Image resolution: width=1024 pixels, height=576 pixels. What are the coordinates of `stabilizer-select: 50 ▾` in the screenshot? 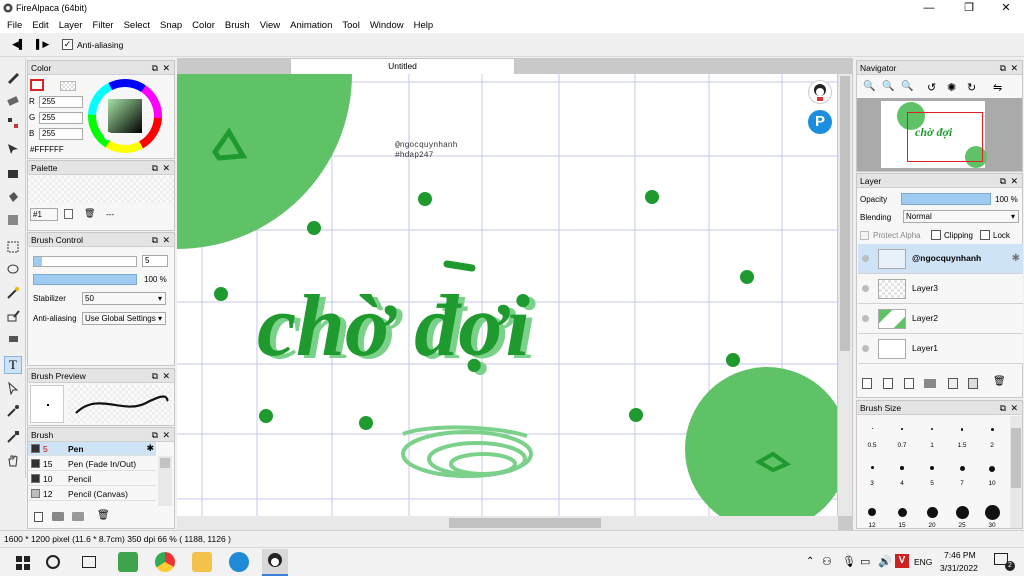 It's located at (124, 298).